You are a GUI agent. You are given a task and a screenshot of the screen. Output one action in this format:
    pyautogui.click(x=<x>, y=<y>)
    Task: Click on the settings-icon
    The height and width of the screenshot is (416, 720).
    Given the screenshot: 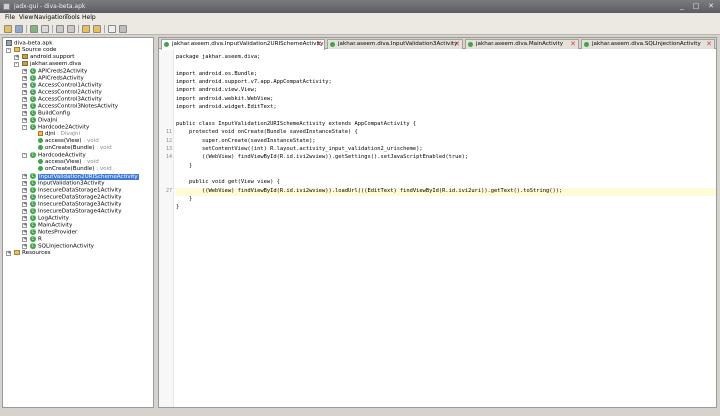 What is the action you would take?
    pyautogui.click(x=123, y=29)
    